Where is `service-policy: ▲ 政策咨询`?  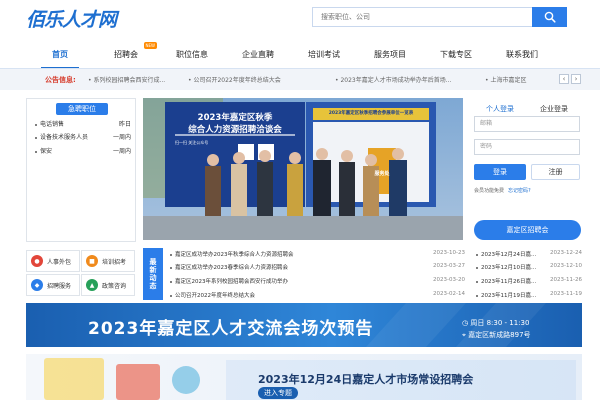 service-policy: ▲ 政策咨询 is located at coordinates (108, 285).